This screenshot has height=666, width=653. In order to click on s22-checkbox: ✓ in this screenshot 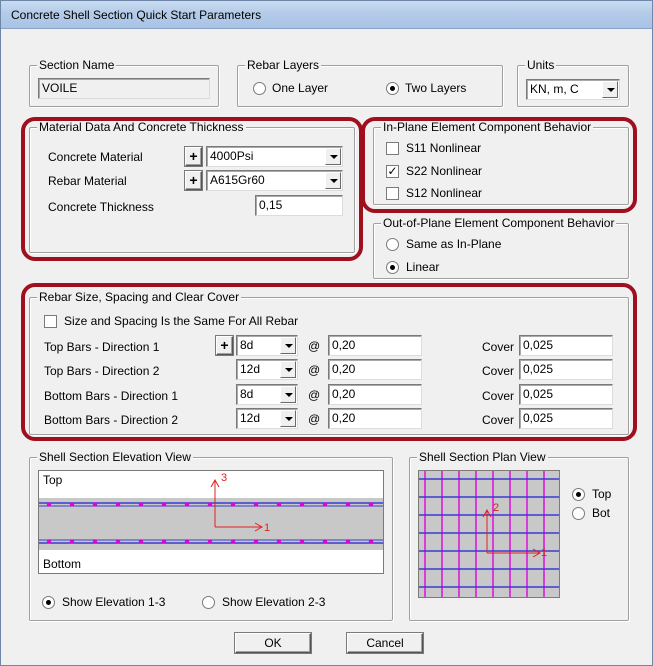, I will do `click(392, 171)`.